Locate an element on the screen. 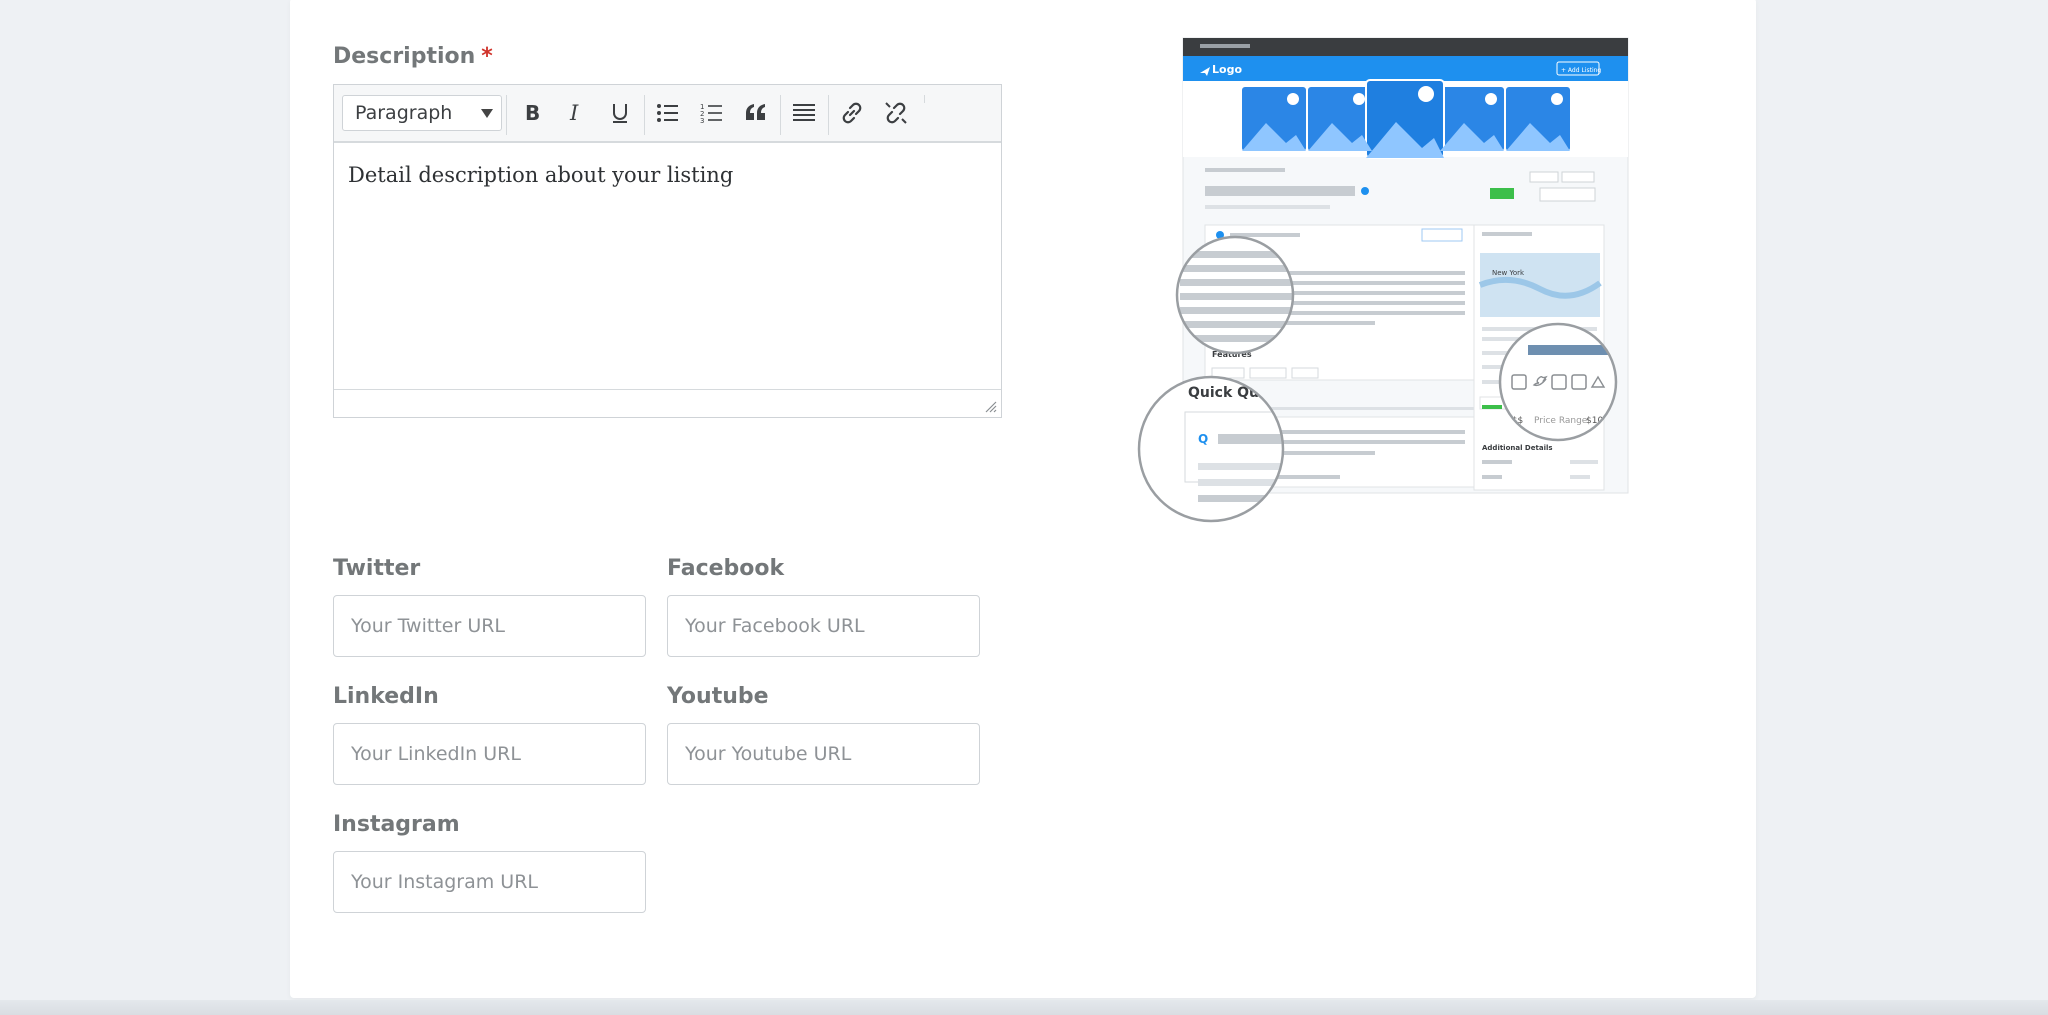  italic-button: I is located at coordinates (576, 113).